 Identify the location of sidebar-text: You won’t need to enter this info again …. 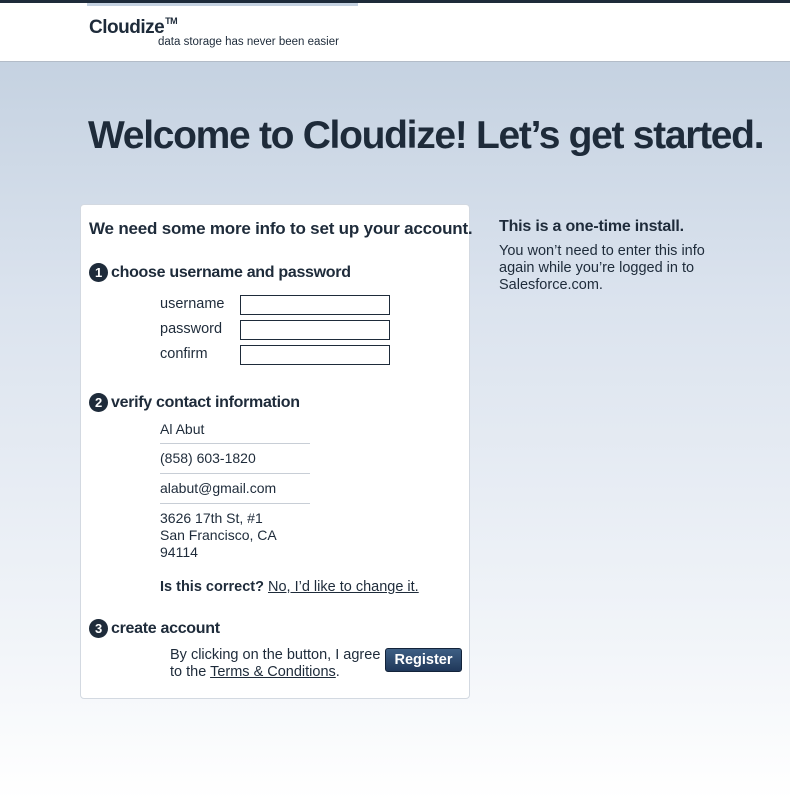
(602, 268).